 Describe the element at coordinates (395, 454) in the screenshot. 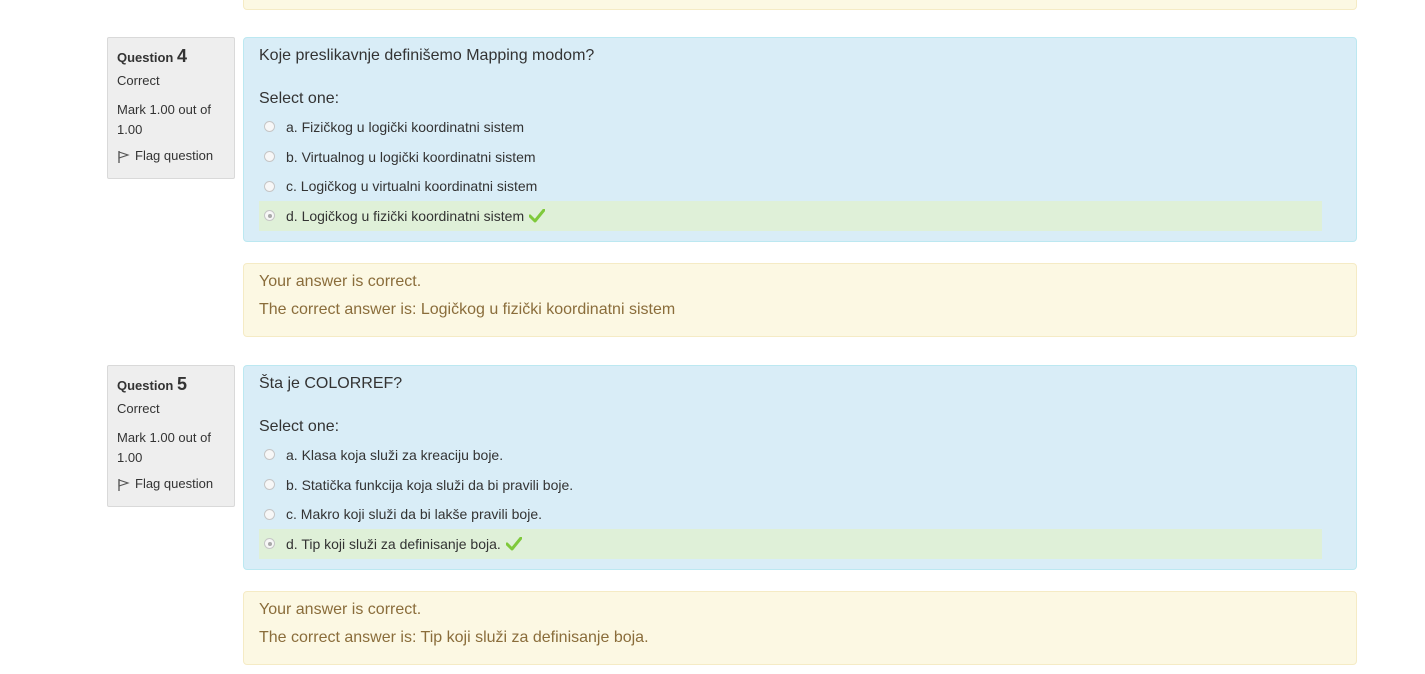

I see `answer-label: a. Klasa koja služi za kreaciju boje.` at that location.